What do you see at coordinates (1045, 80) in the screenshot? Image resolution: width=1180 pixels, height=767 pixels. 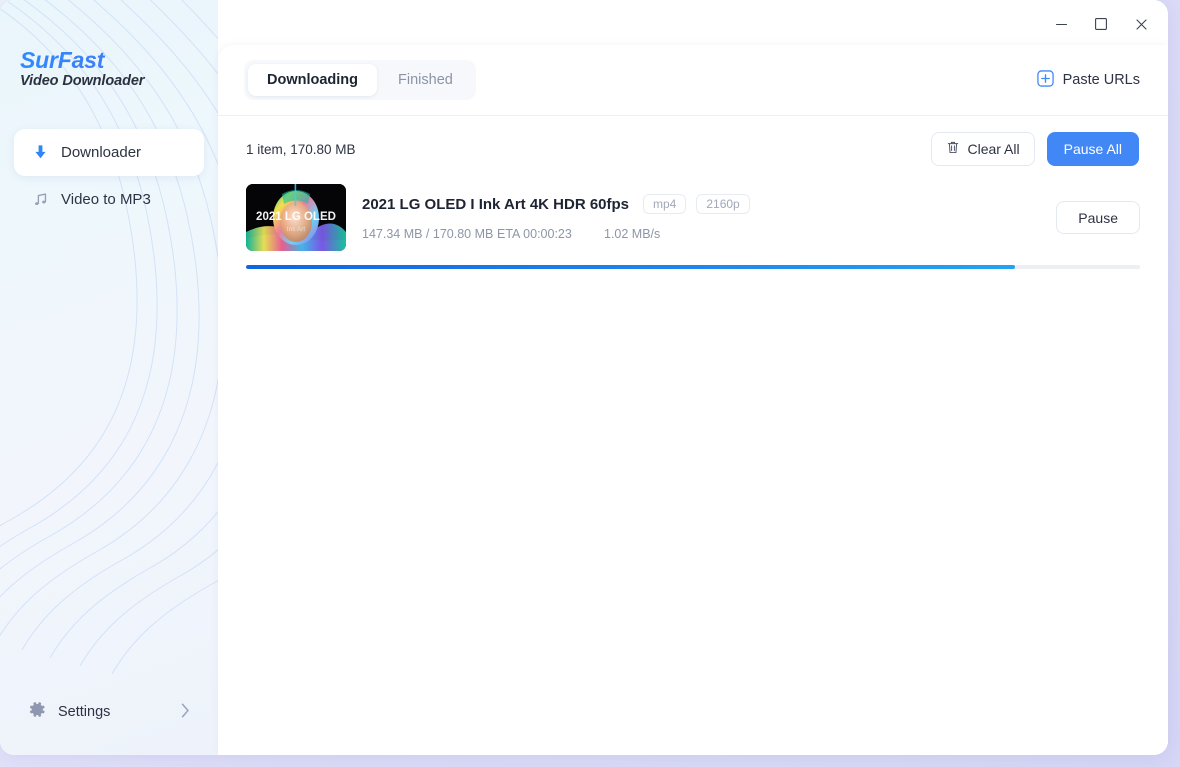 I see `plus-square-icon` at bounding box center [1045, 80].